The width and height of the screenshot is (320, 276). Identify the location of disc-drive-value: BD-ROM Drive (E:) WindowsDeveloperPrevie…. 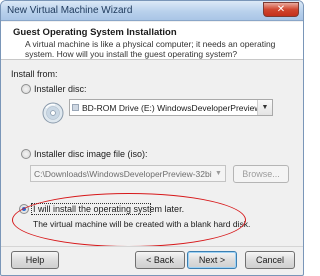
(171, 108).